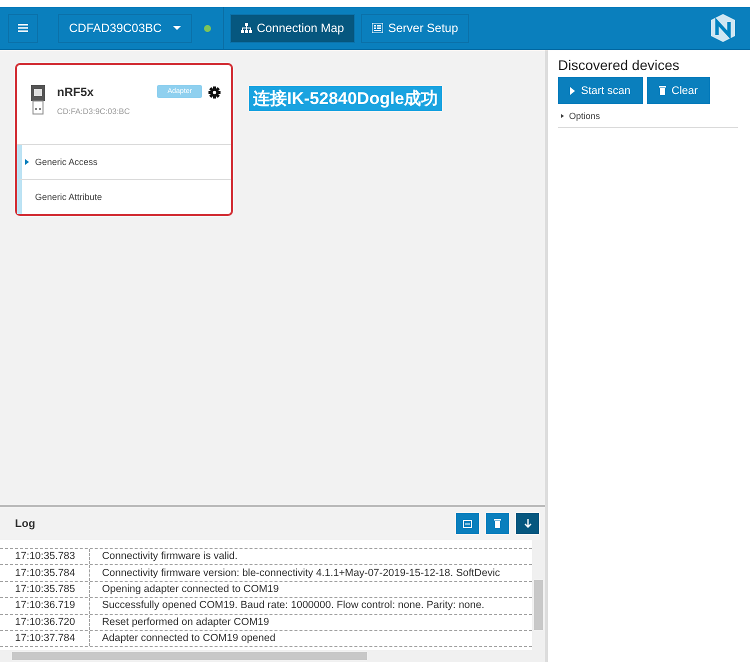  I want to click on log-message: Connectivity firmware is valid., so click(169, 556).